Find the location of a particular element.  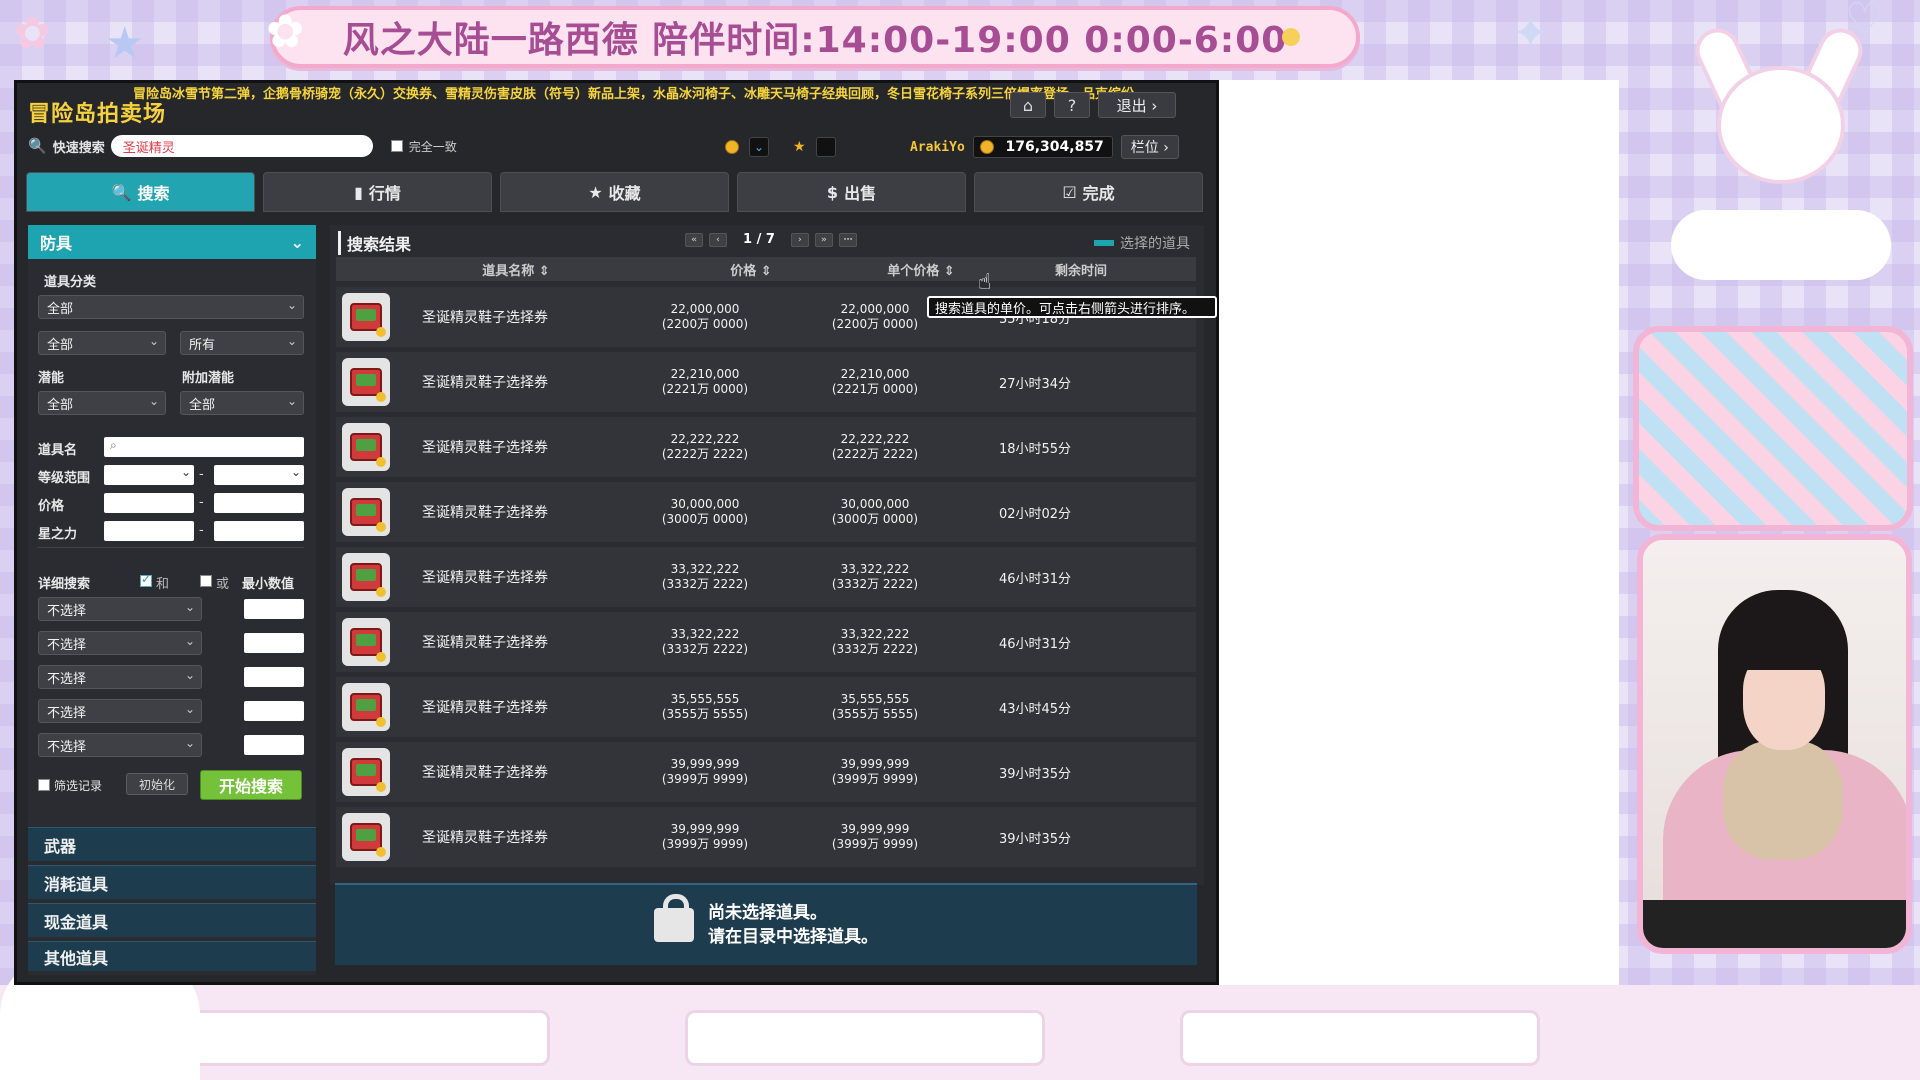

detail-search-label: 详细搜索 is located at coordinates (64, 584).